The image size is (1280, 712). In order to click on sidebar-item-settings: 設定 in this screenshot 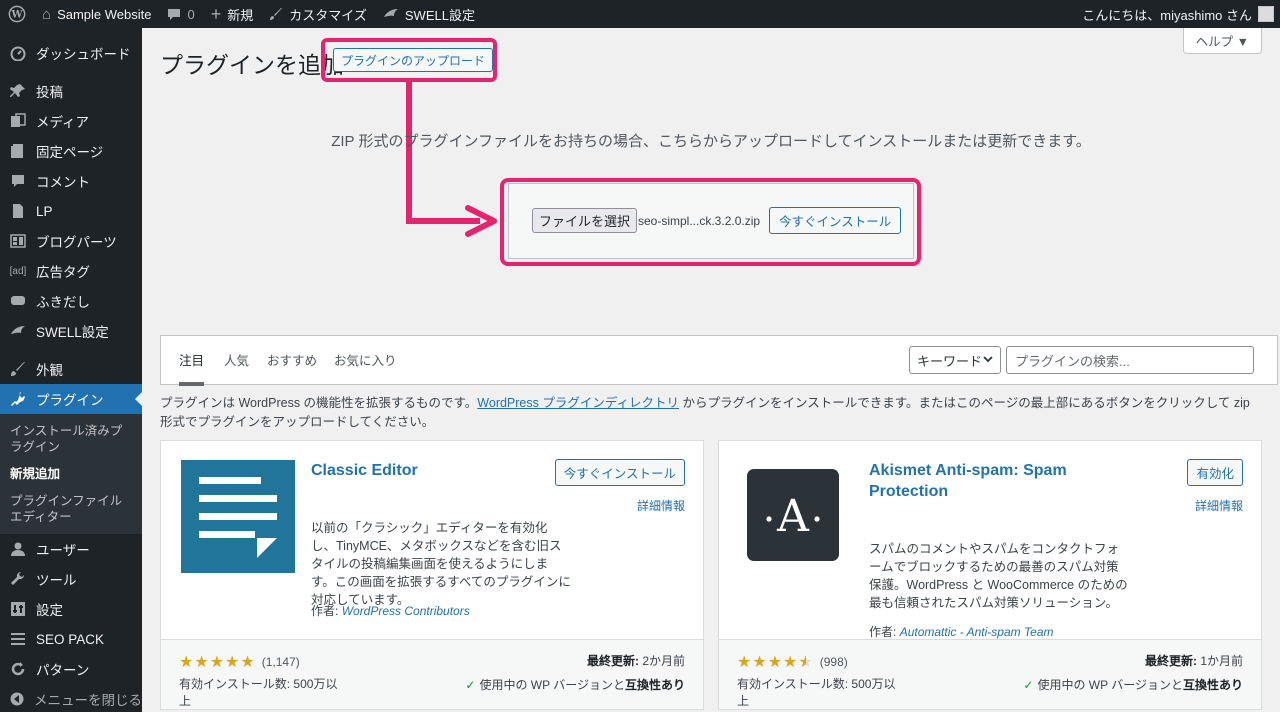, I will do `click(71, 609)`.